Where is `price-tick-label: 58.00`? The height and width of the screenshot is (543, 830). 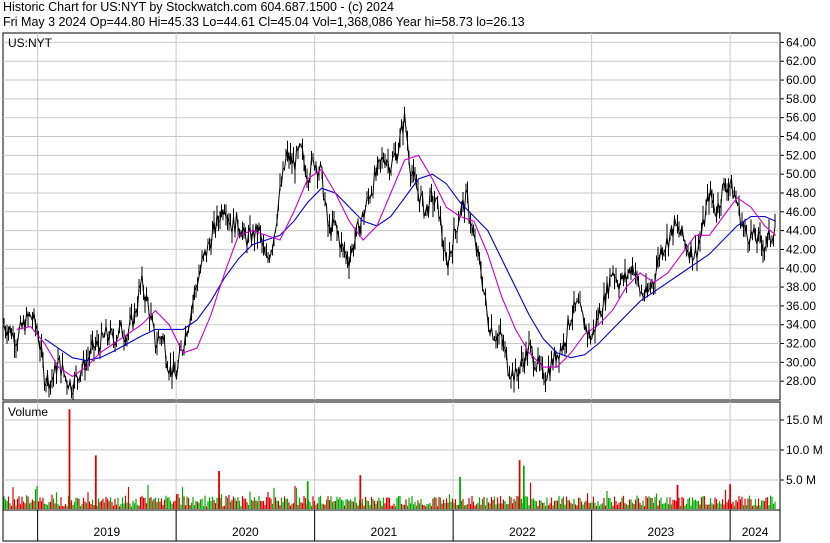
price-tick-label: 58.00 is located at coordinates (801, 99).